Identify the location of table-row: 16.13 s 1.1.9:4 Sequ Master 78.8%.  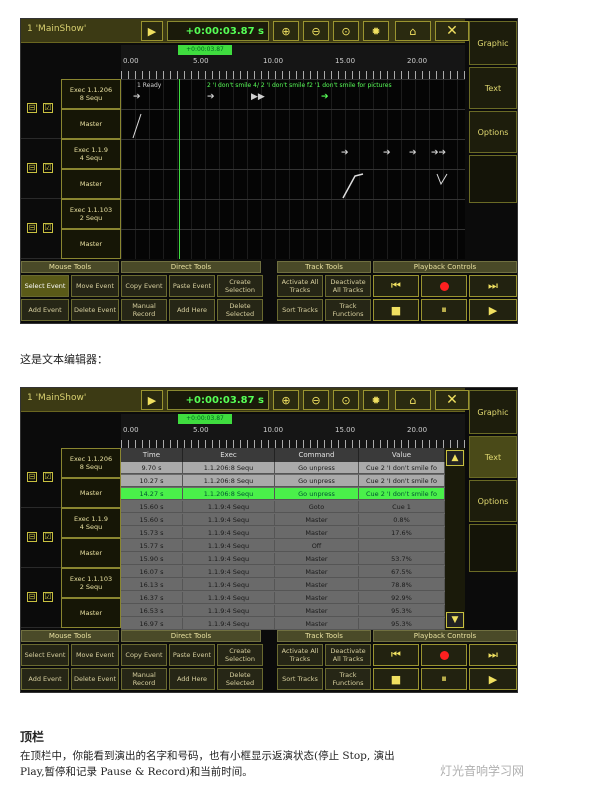
(283, 585).